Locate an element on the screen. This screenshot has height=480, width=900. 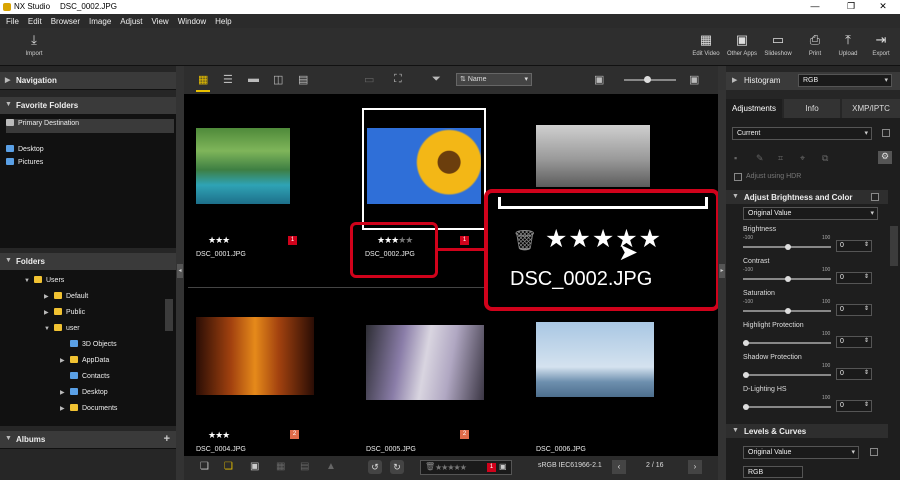
brightness-preset-select: Original Value ▾ is located at coordinates (810, 213).